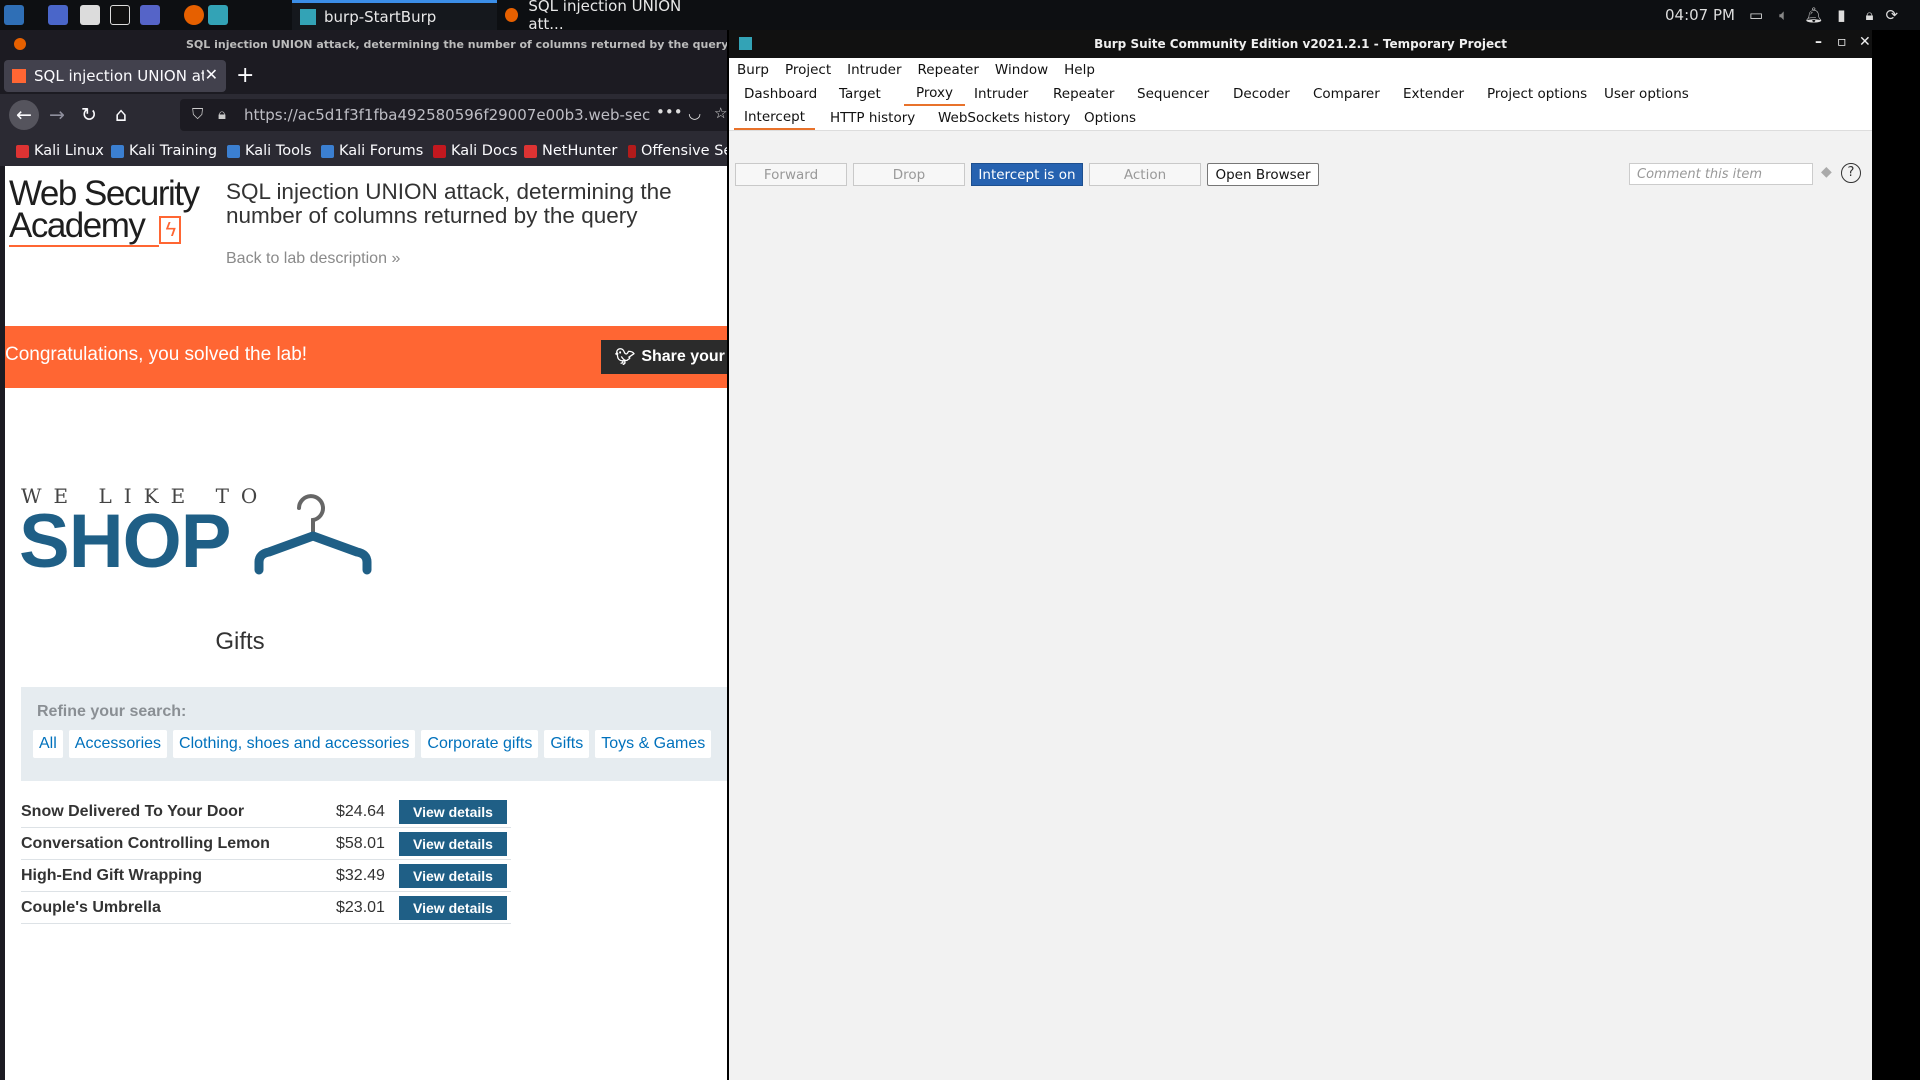 This screenshot has height=1080, width=1920. Describe the element at coordinates (1721, 174) in the screenshot. I see `comment-field: Comment this item` at that location.